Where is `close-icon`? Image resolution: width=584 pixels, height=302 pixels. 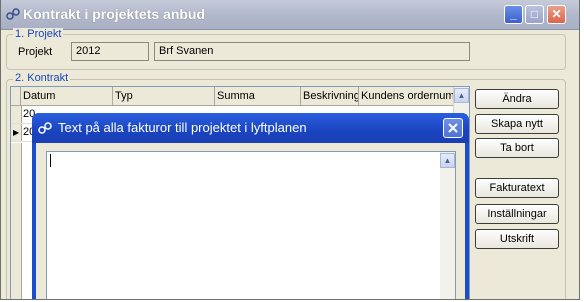
close-icon is located at coordinates (453, 128).